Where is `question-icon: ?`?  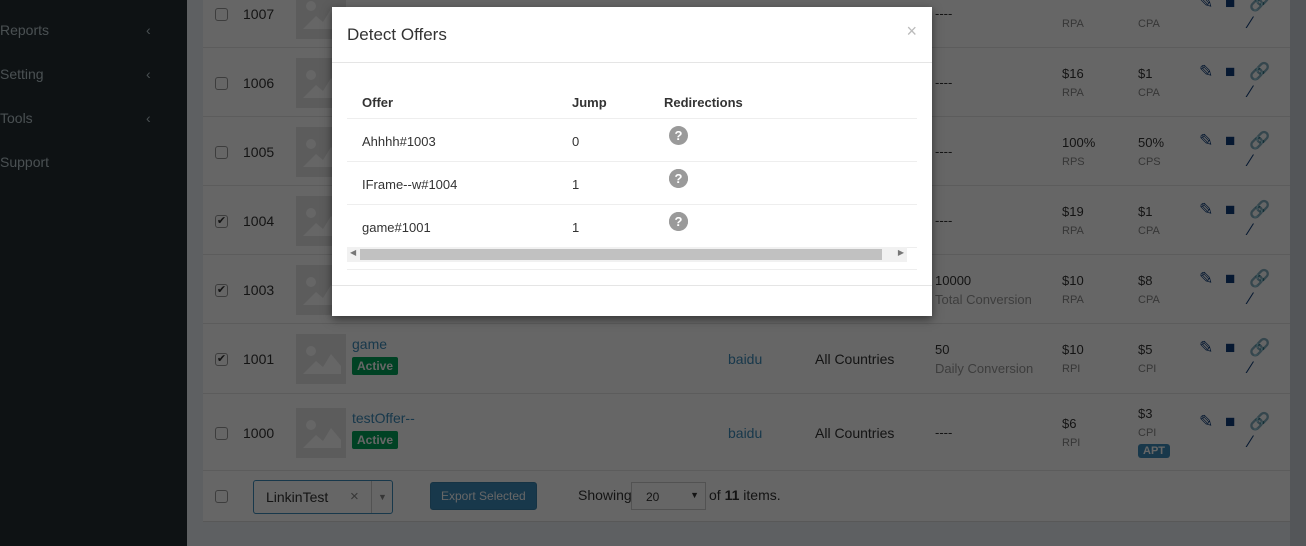
question-icon: ? is located at coordinates (678, 221).